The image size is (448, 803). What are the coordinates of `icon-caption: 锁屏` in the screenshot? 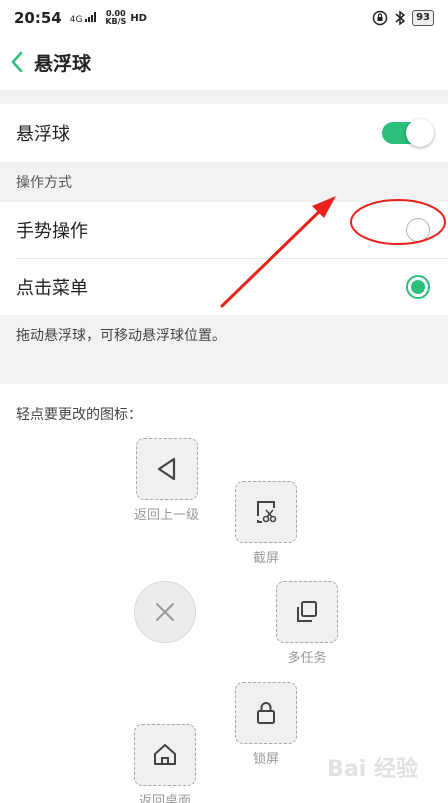 It's located at (265, 759).